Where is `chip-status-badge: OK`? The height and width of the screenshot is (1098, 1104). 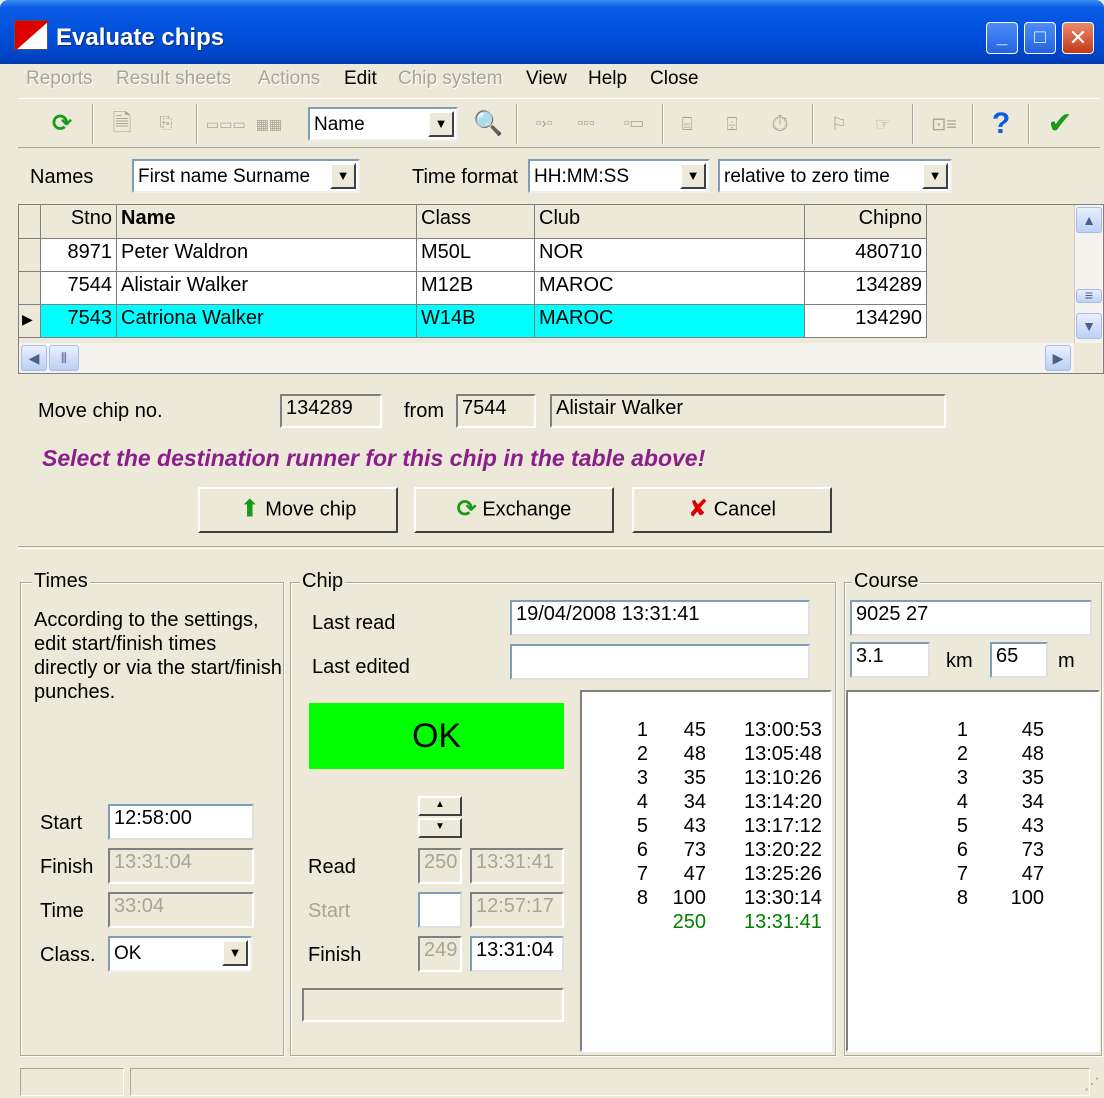 chip-status-badge: OK is located at coordinates (436, 736).